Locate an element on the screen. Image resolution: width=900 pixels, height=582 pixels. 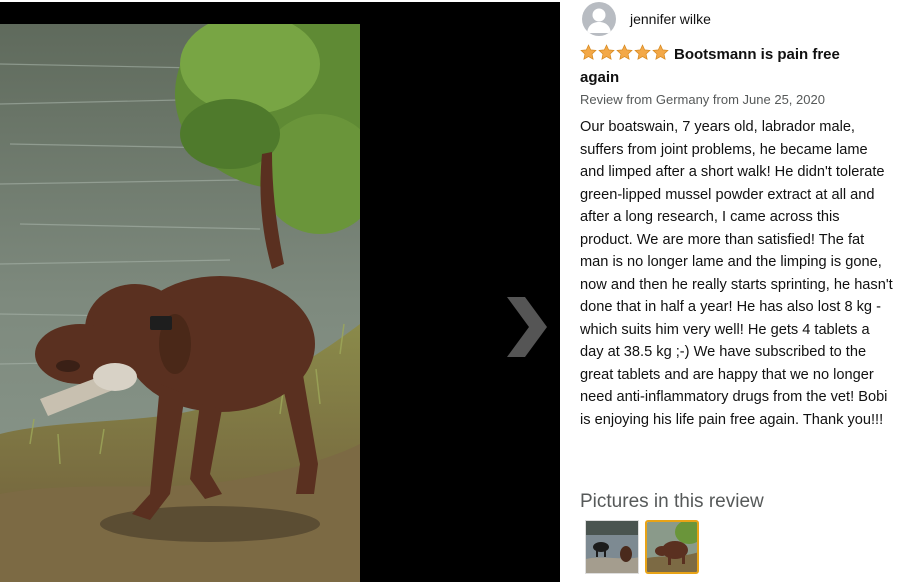
next-image-button is located at coordinates (525, 327).